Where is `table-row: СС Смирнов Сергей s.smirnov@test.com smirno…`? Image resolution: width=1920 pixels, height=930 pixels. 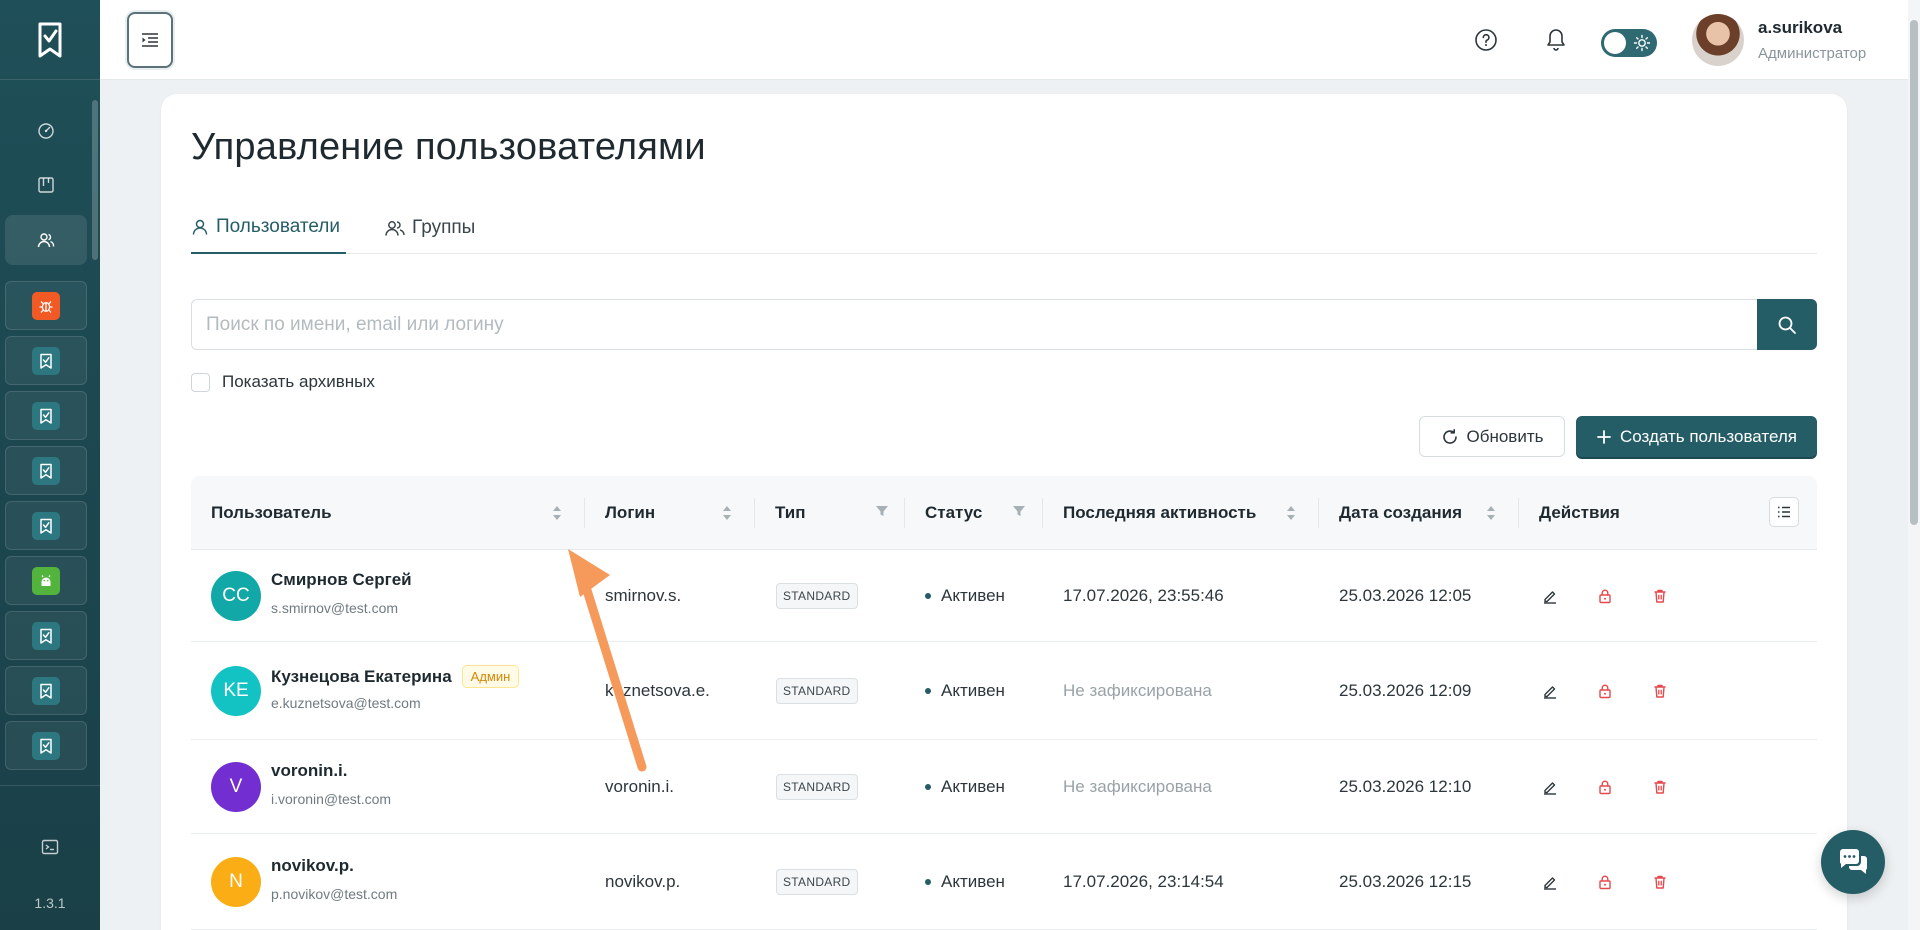 table-row: СС Смирнов Сергей s.smirnov@test.com smirno… is located at coordinates (1004, 596).